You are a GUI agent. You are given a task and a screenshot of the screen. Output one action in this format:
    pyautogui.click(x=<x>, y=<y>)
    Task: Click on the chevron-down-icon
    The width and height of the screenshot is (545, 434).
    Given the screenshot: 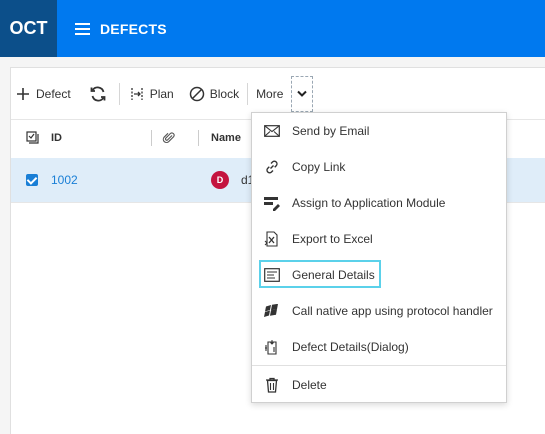 What is the action you would take?
    pyautogui.click(x=302, y=94)
    